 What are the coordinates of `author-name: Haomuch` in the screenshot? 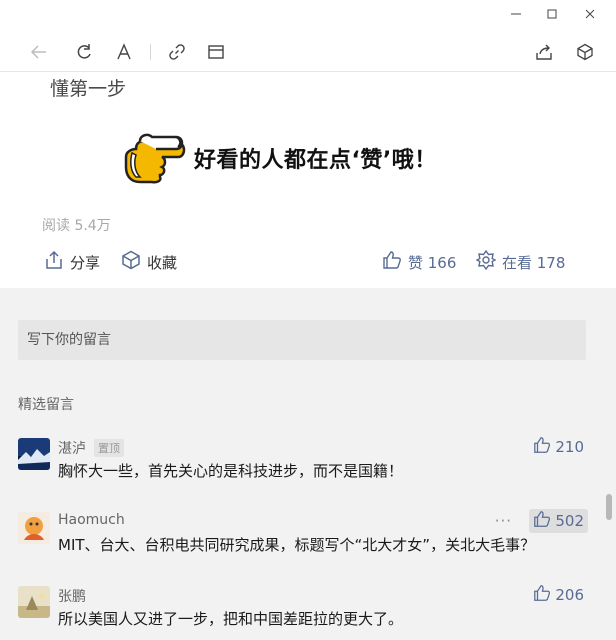 It's located at (91, 520).